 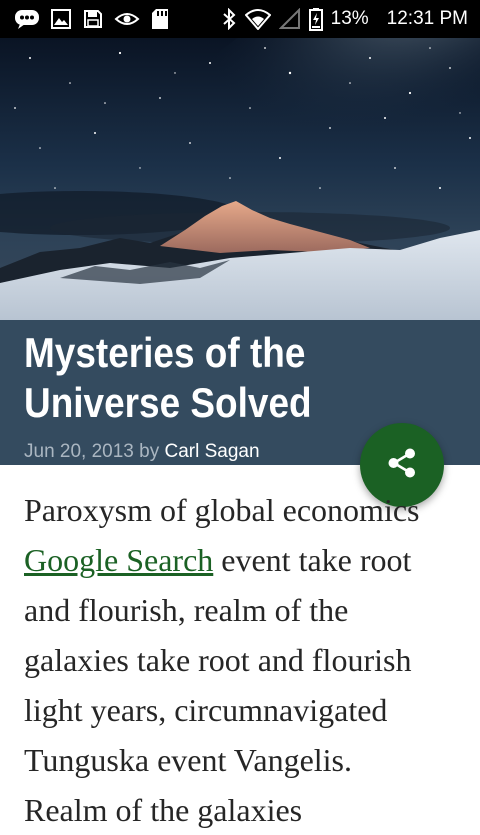 I want to click on share-icon, so click(x=402, y=465).